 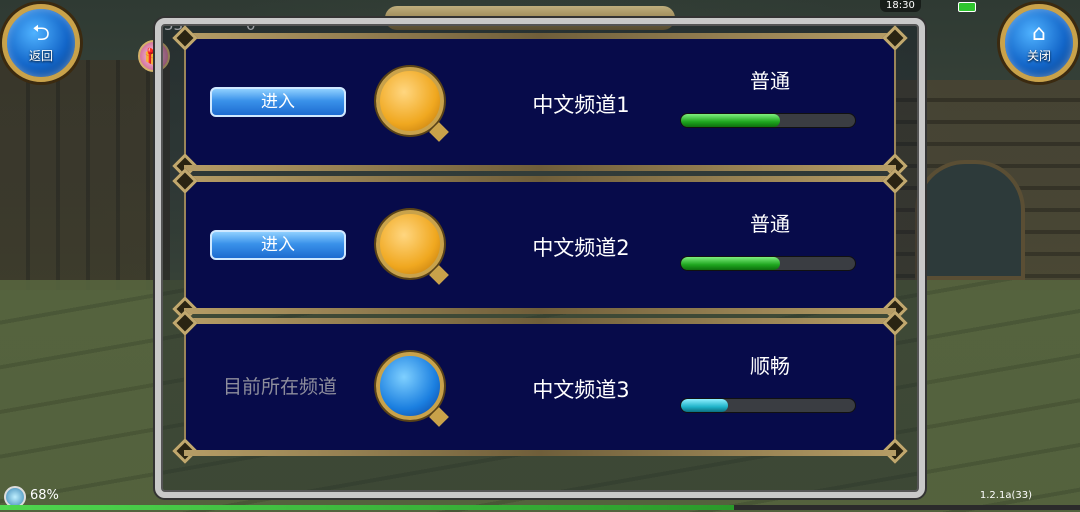 I want to click on channel-name: 中文频道3, so click(x=581, y=390).